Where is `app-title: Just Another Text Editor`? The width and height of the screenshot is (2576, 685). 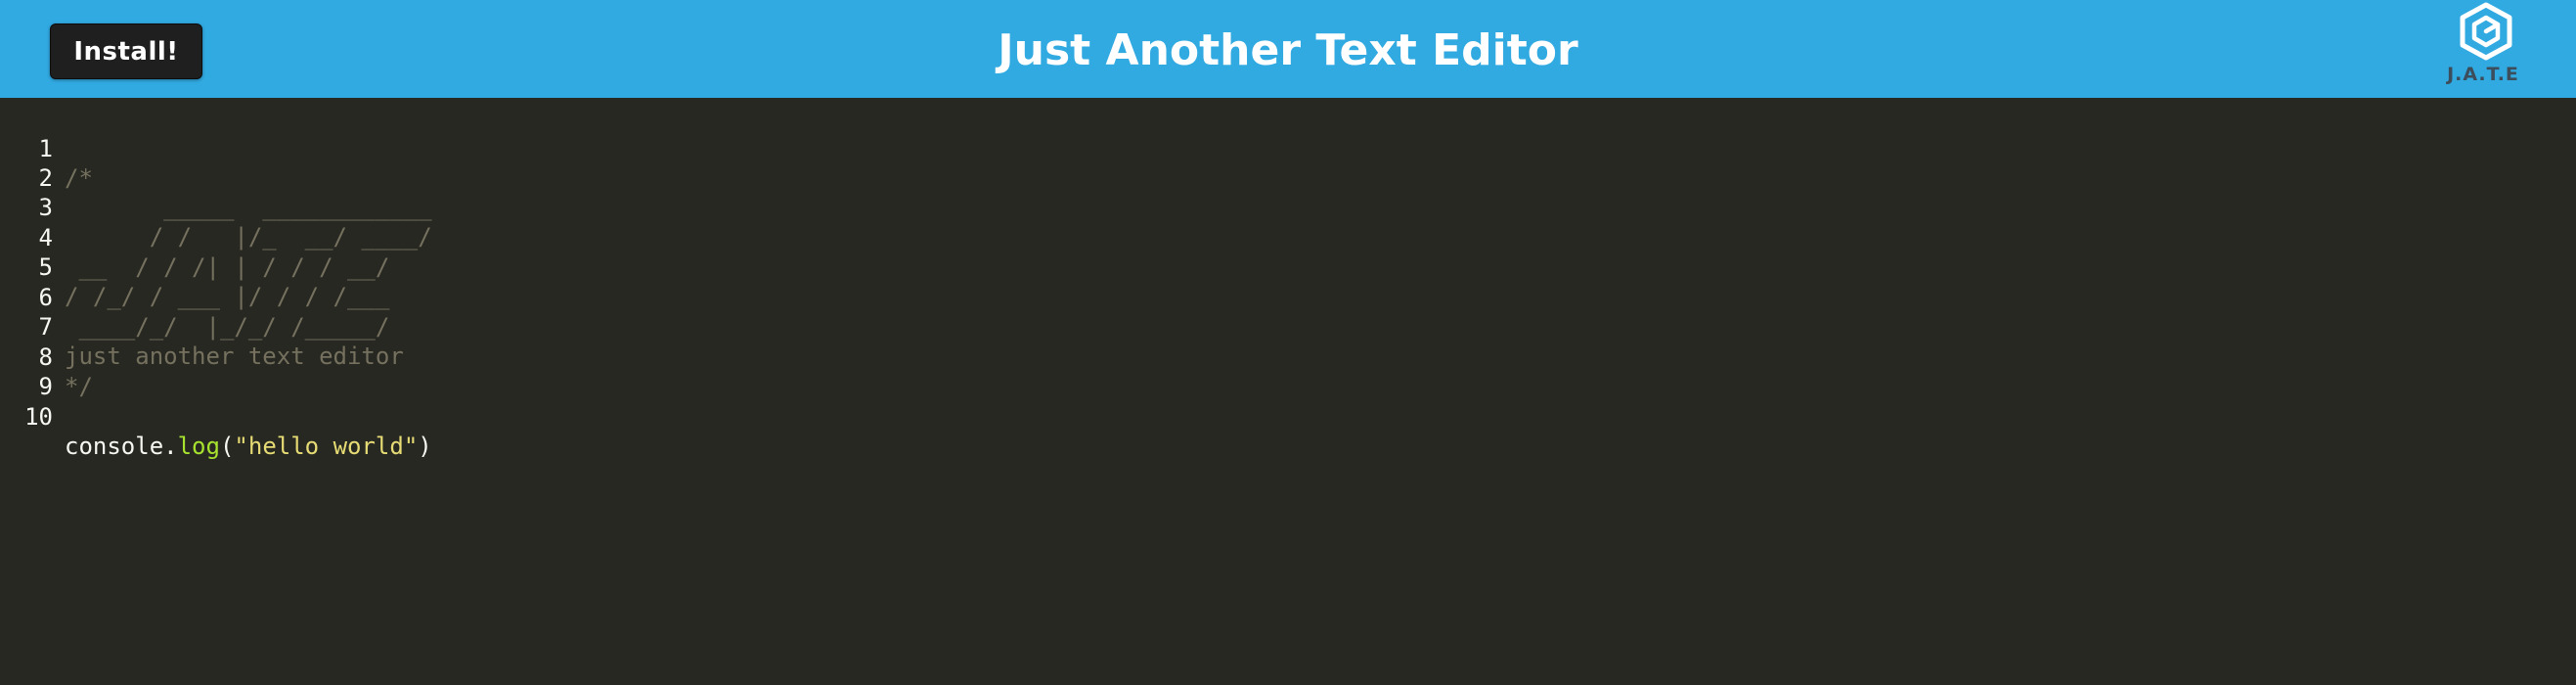
app-title: Just Another Text Editor is located at coordinates (1288, 50).